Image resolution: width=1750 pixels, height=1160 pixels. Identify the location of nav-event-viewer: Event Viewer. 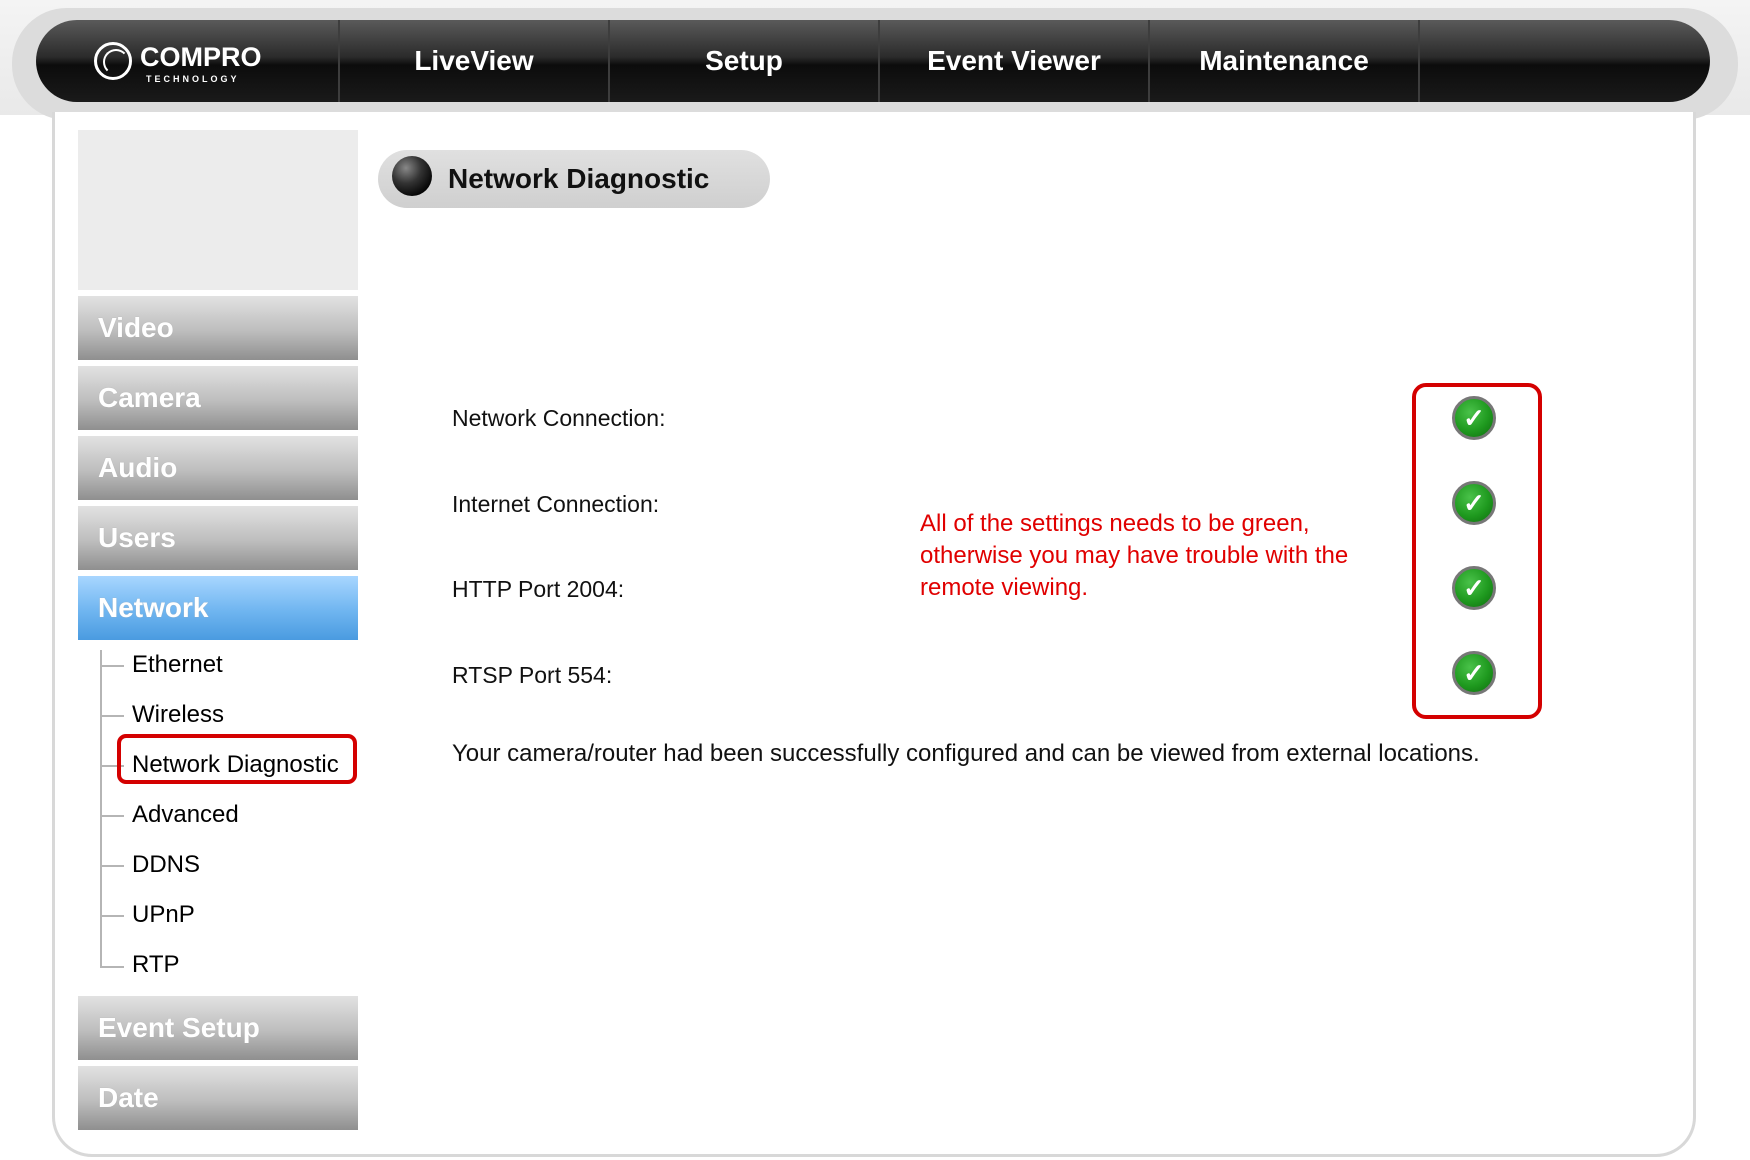
(1013, 61).